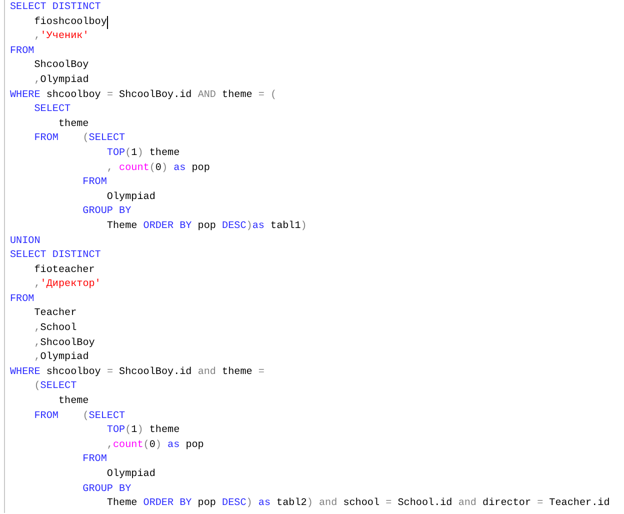 This screenshot has width=624, height=514. What do you see at coordinates (64, 343) in the screenshot?
I see `code-line: ,ShcoolBoy` at bounding box center [64, 343].